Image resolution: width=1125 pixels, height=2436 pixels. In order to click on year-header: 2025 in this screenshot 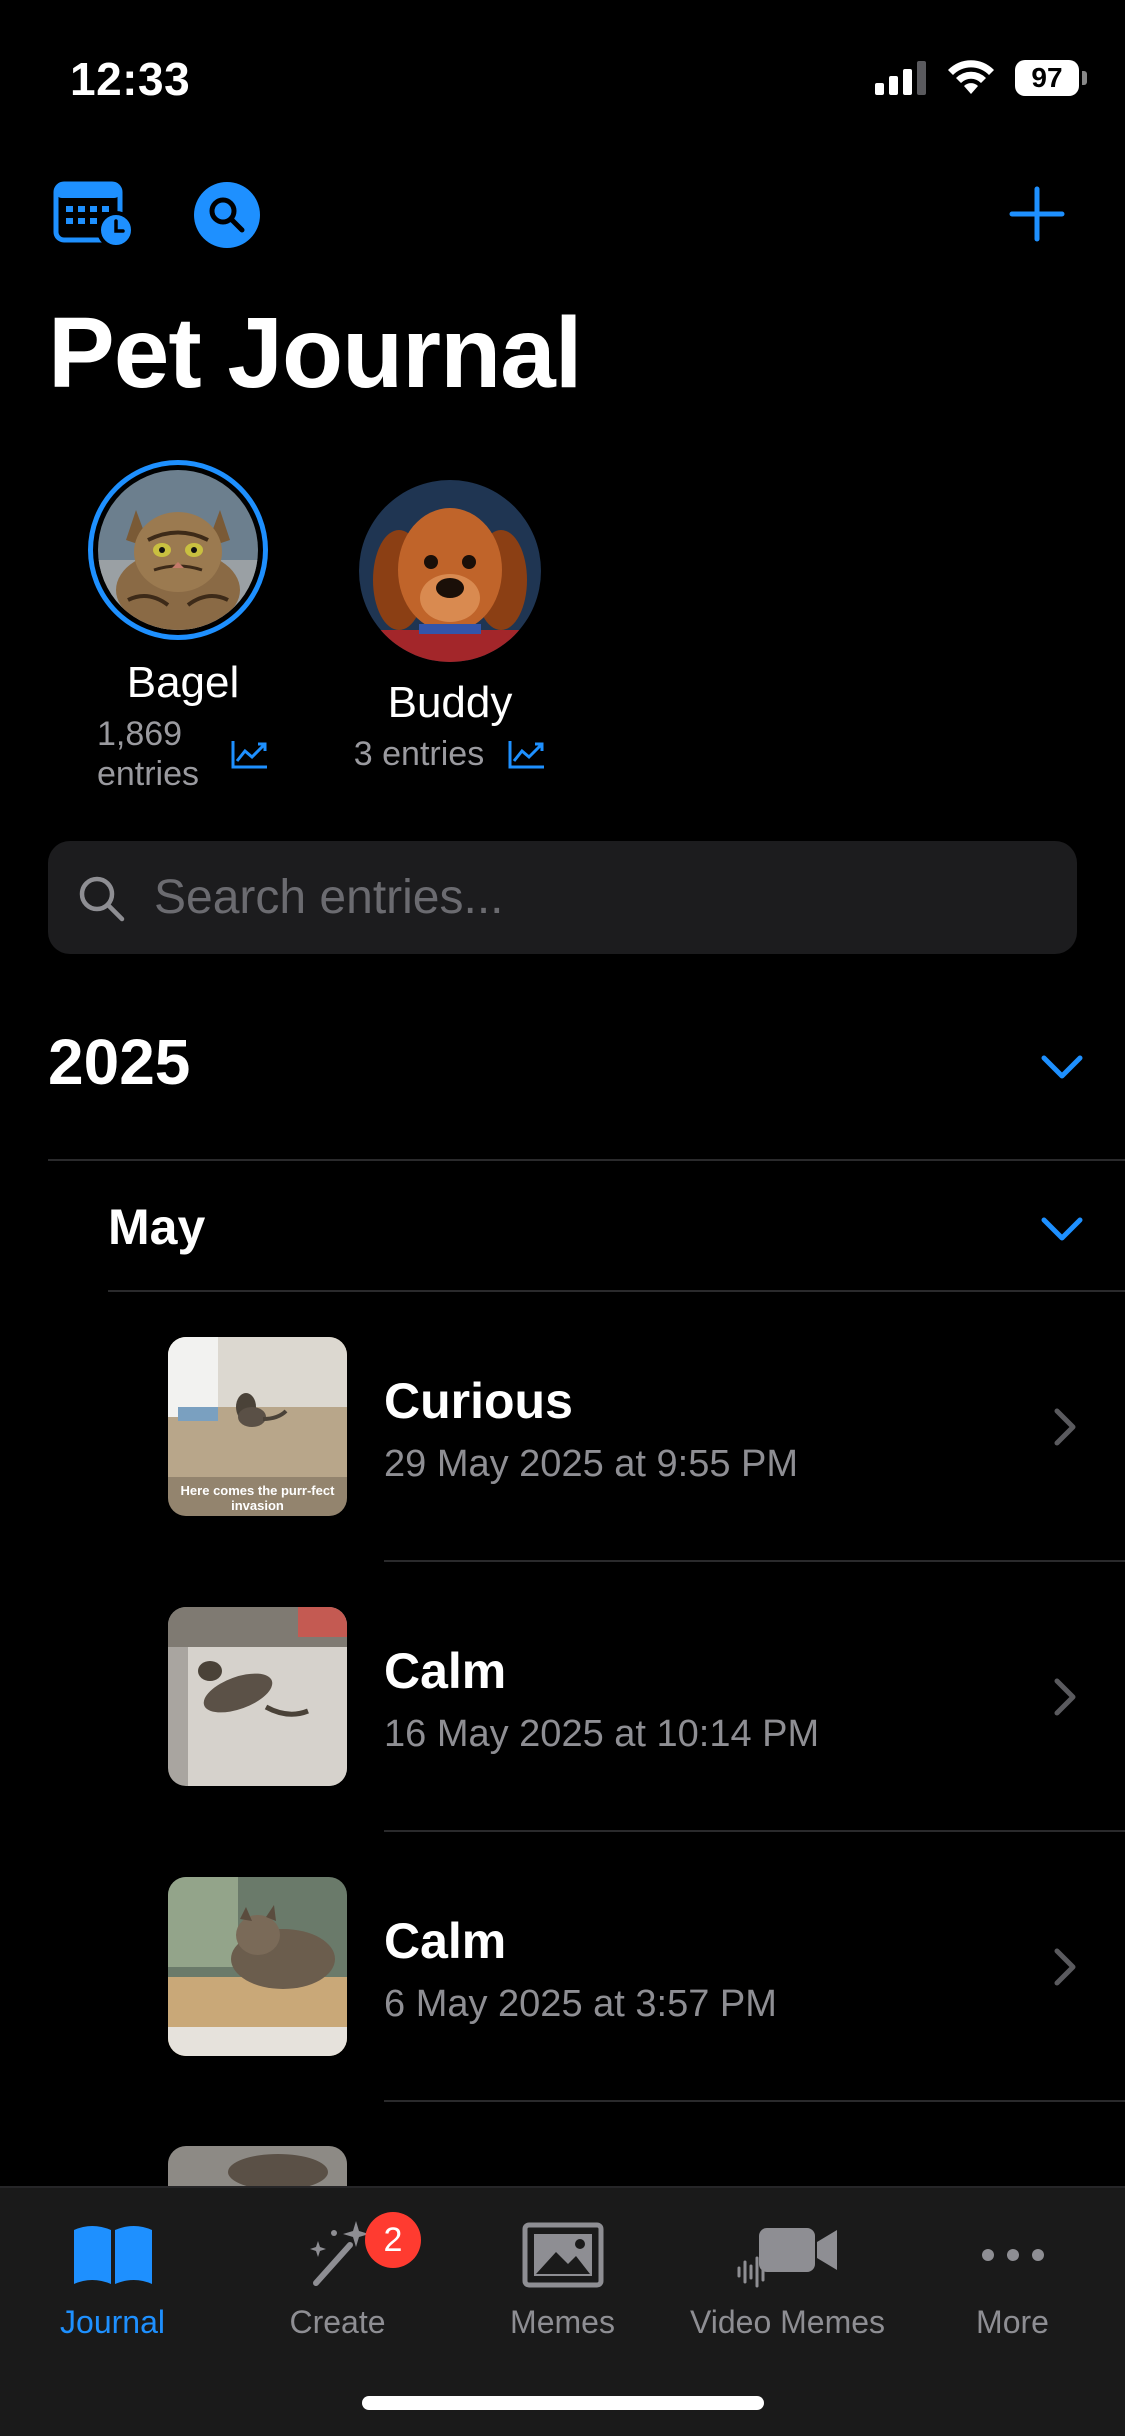, I will do `click(119, 1062)`.